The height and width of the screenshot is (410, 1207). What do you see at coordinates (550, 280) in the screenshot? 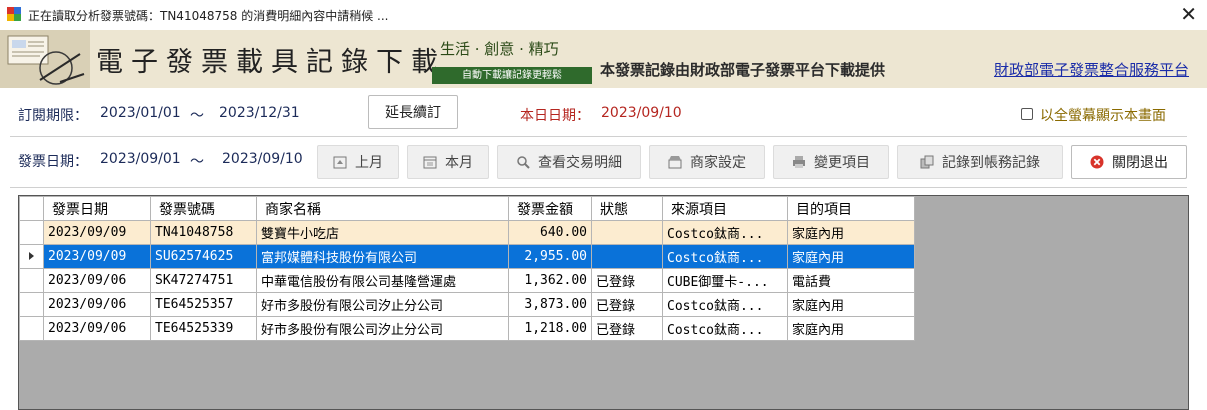
I see `amount-cell: 1,362.00` at bounding box center [550, 280].